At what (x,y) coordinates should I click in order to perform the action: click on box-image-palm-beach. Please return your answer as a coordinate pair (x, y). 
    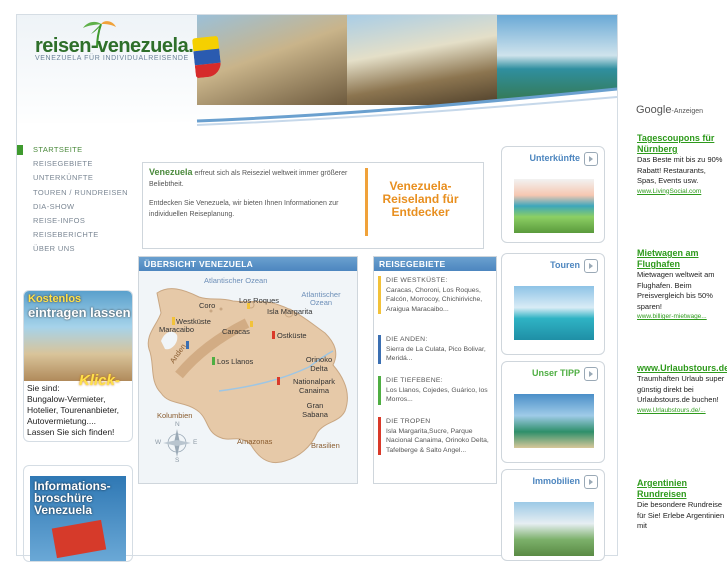
    Looking at the image, I should click on (554, 421).